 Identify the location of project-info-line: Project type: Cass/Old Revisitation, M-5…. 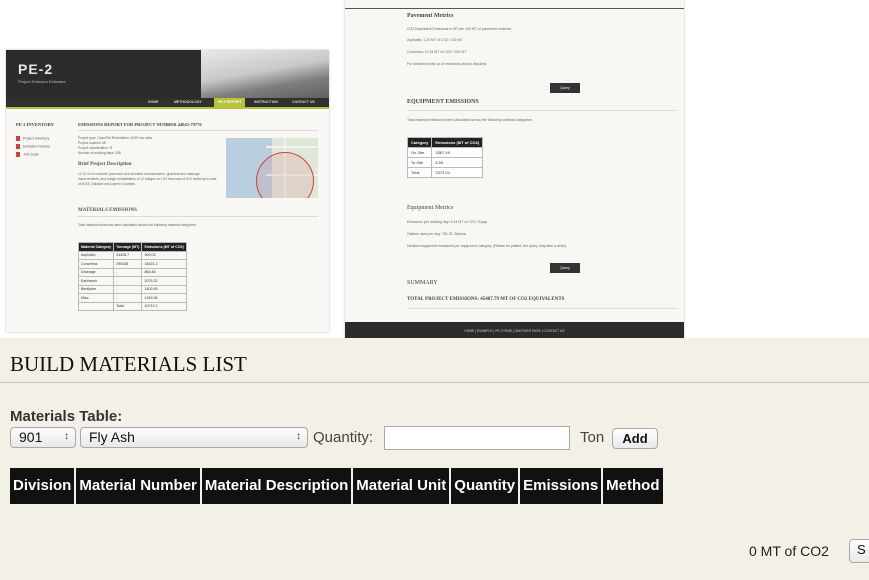
(115, 138).